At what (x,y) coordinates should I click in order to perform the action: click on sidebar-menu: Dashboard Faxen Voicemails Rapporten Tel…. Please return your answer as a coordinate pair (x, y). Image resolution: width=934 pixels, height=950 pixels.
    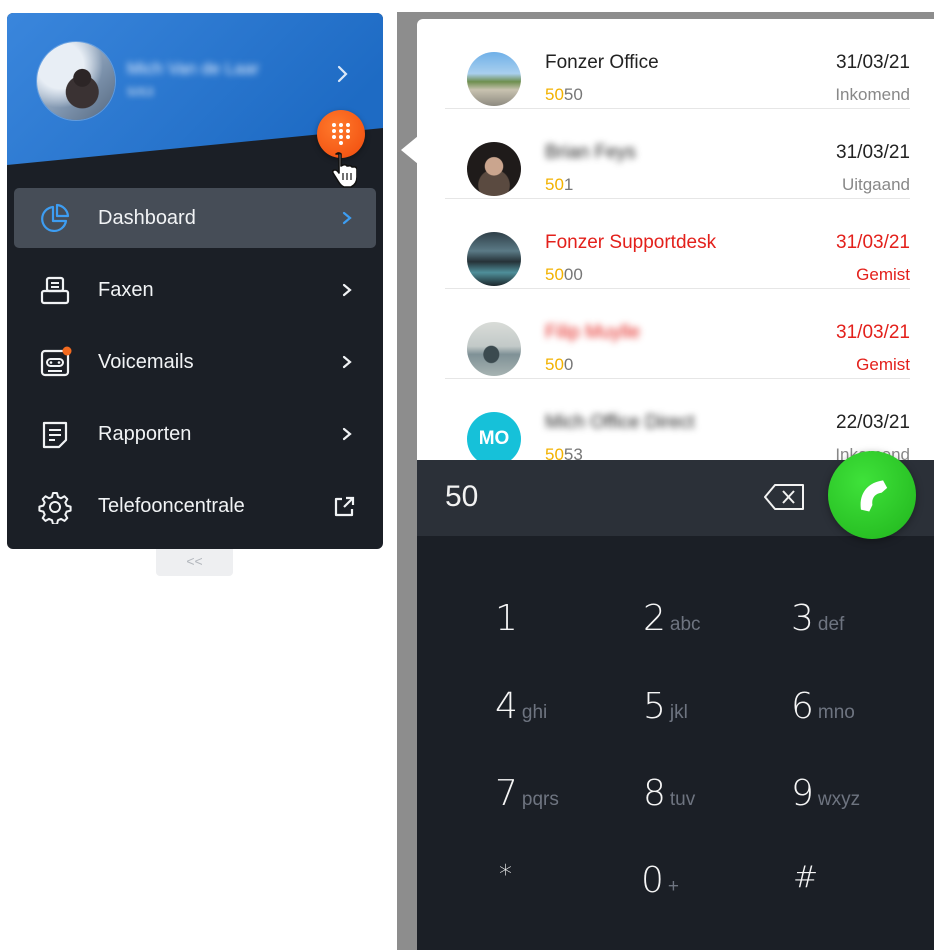
    Looking at the image, I should click on (195, 368).